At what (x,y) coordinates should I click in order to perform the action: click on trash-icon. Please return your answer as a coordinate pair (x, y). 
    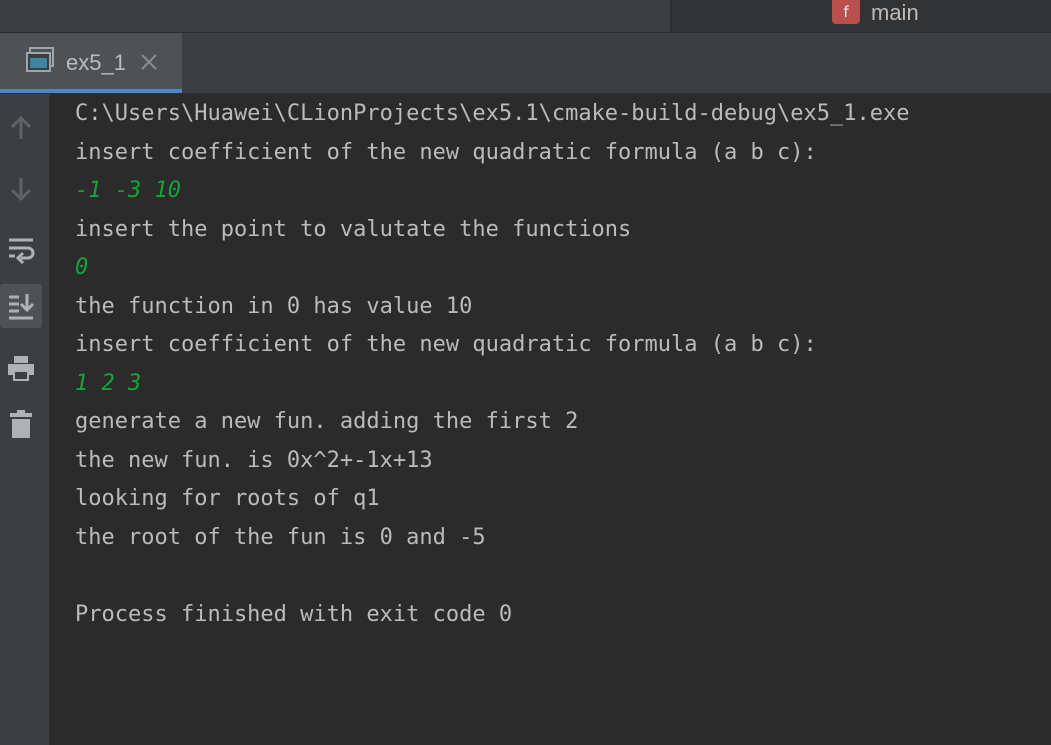
    Looking at the image, I should click on (21, 424).